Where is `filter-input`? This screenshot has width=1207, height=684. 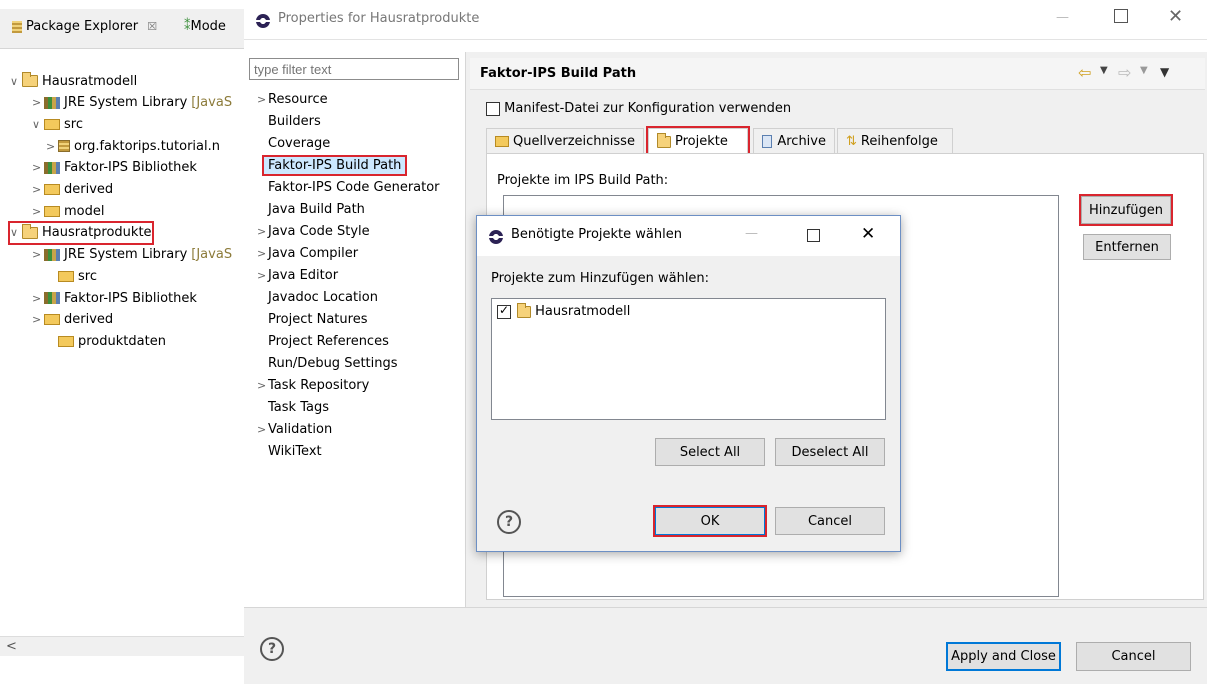 filter-input is located at coordinates (354, 69).